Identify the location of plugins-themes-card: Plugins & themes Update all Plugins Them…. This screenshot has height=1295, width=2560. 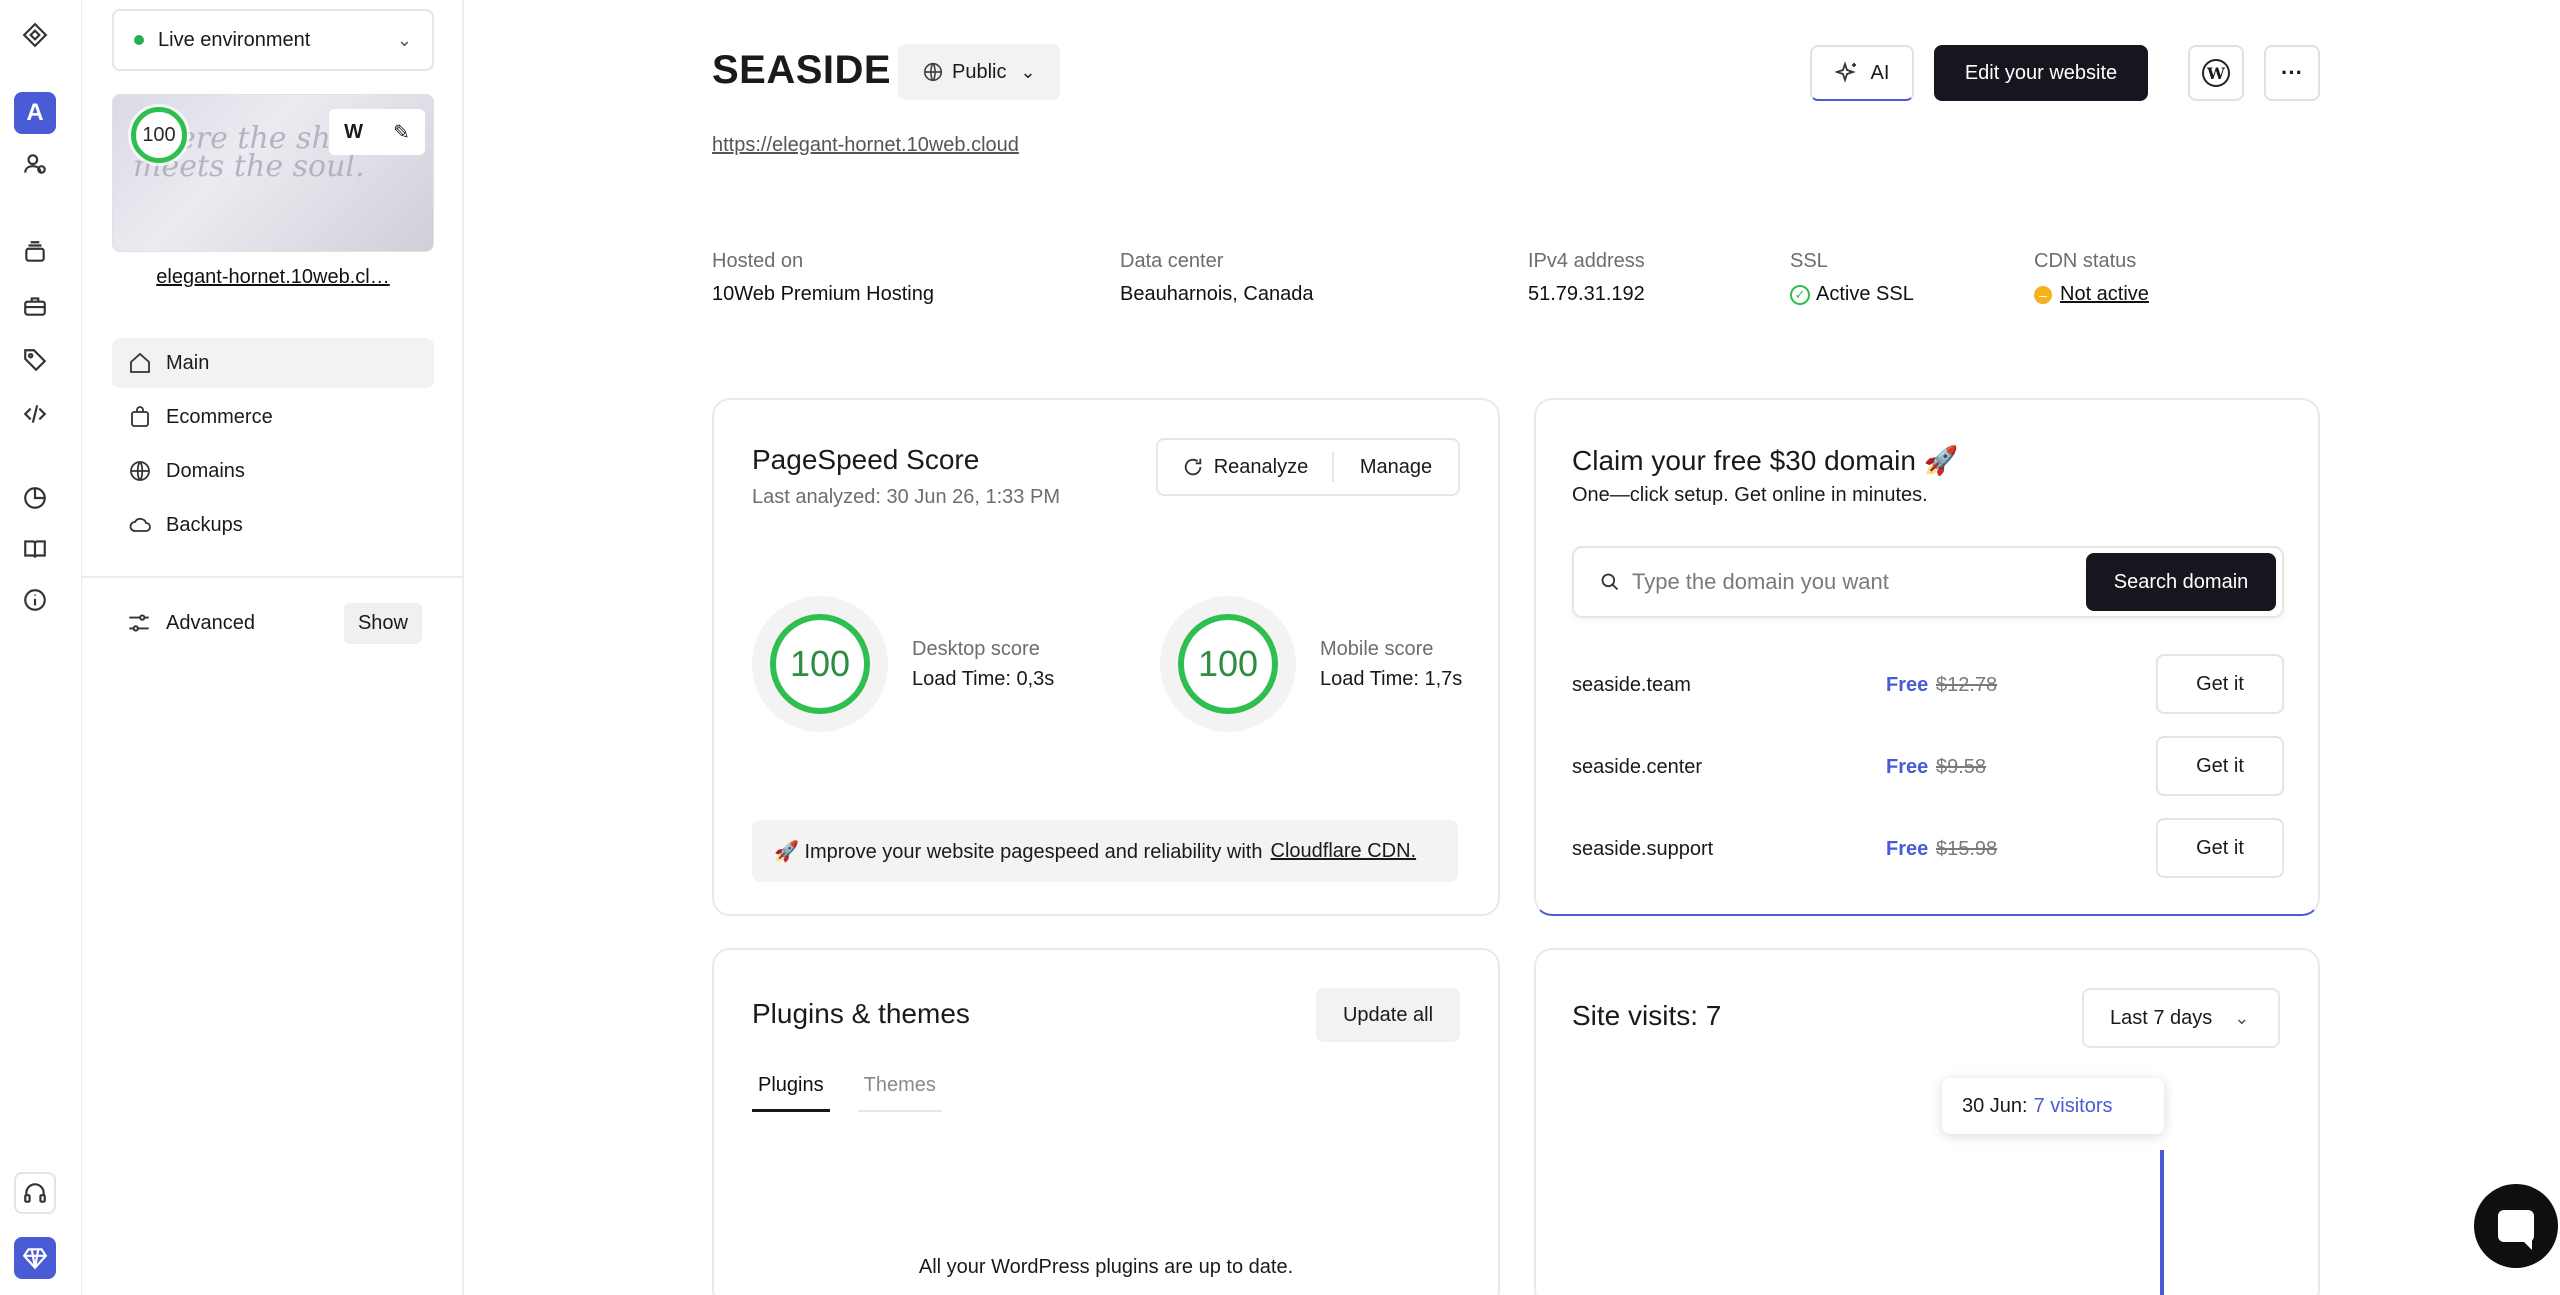
(1106, 1121).